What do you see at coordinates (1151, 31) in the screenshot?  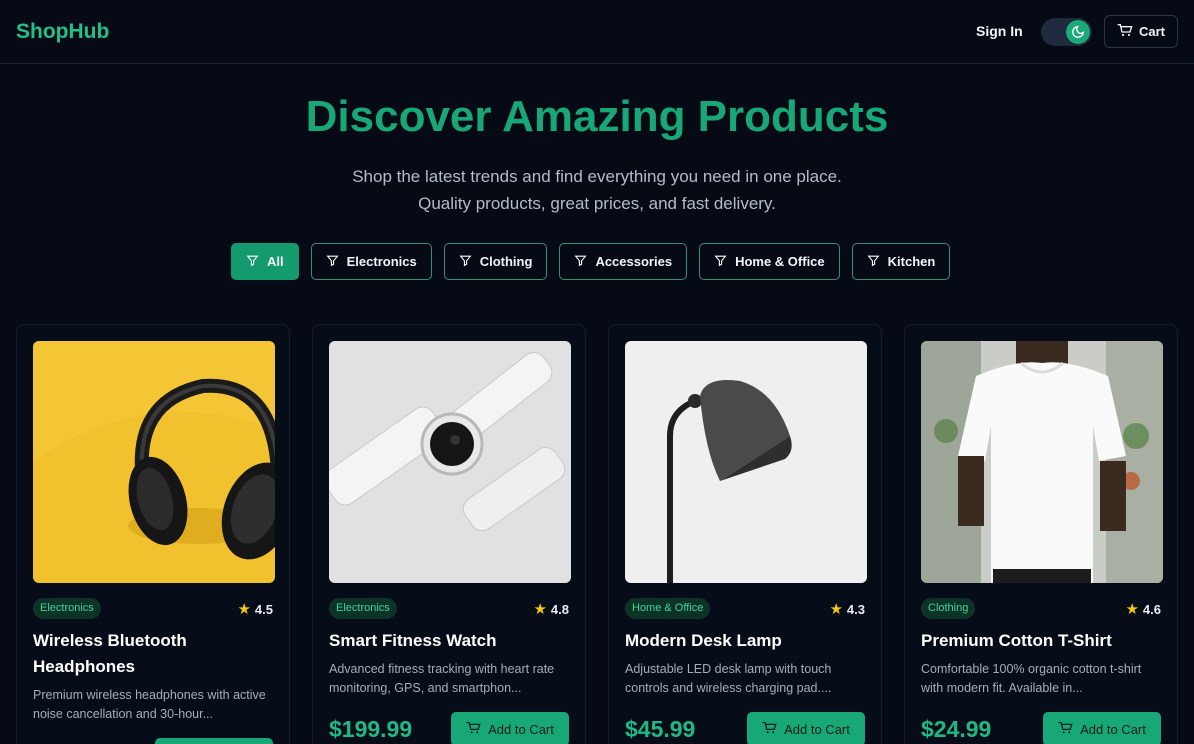 I see `cart-label: Cart` at bounding box center [1151, 31].